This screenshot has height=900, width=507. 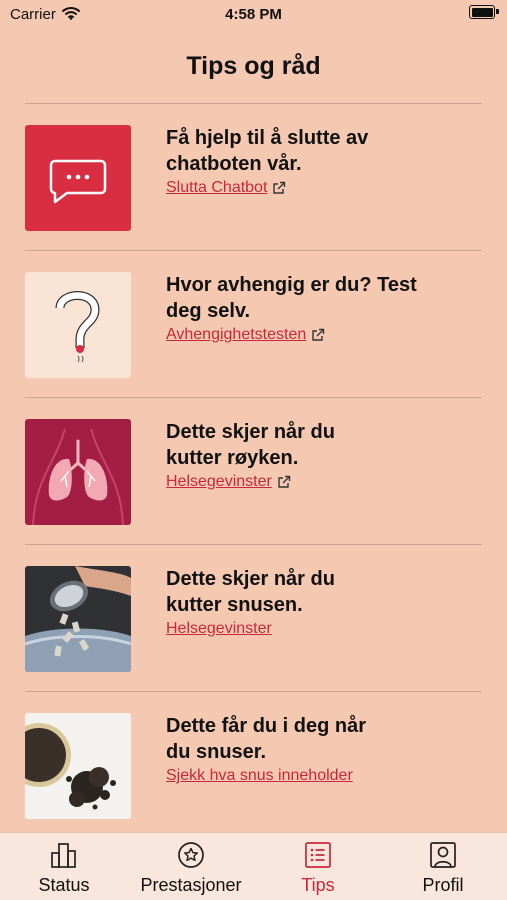 I want to click on cigarette-question-mark-illustration, so click(x=78, y=325).